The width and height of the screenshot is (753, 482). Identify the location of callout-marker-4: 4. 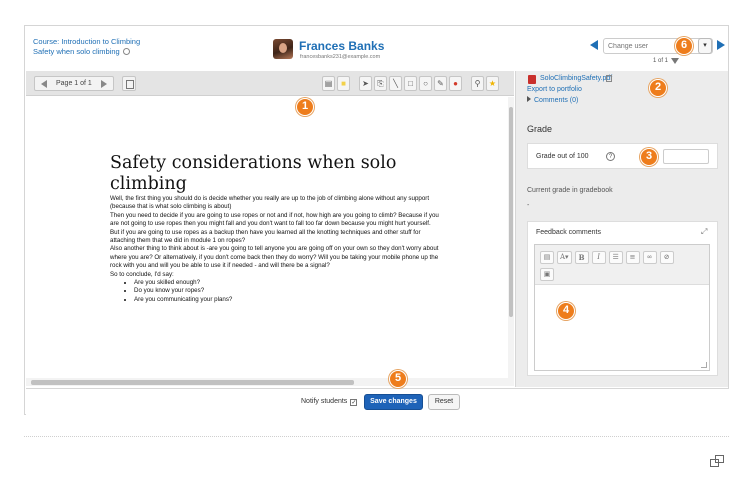
(566, 311).